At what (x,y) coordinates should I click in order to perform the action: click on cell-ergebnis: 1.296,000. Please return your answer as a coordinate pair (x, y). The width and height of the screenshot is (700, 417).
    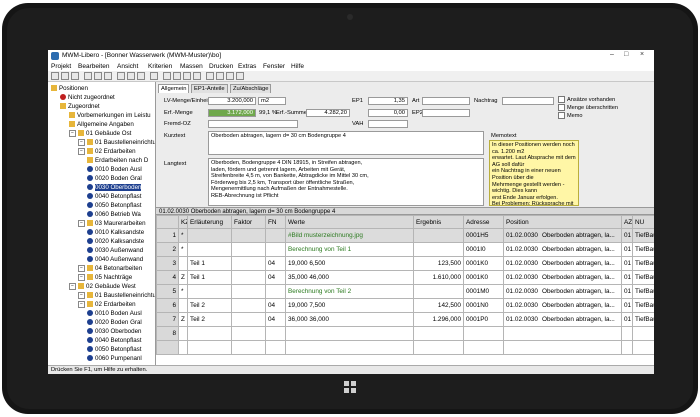
    Looking at the image, I should click on (438, 319).